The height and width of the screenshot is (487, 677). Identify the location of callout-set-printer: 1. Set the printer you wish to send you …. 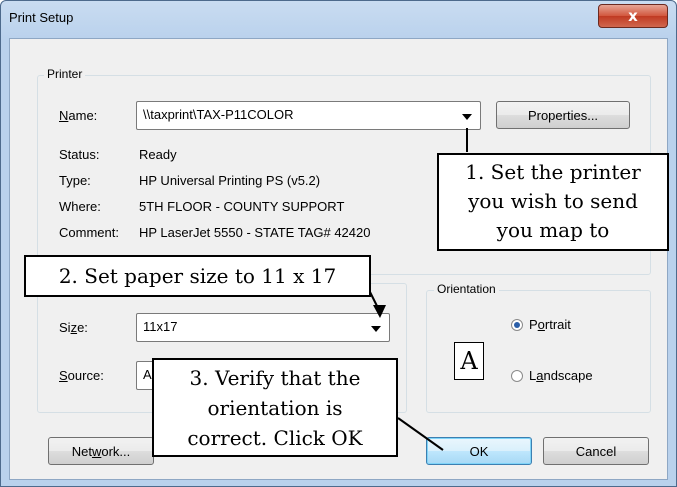
(553, 202).